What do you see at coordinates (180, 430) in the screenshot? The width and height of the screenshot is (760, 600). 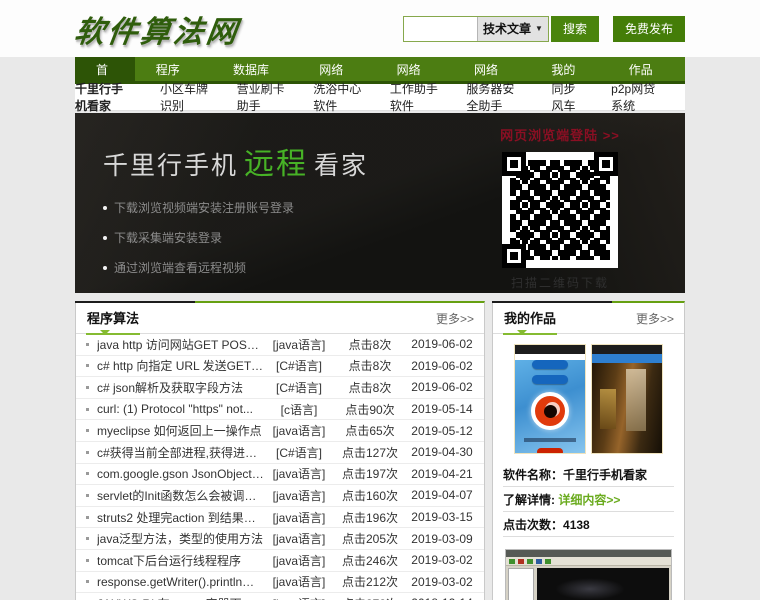 I see `article-title-link: myeclipse 如何返回上一操作点` at bounding box center [180, 430].